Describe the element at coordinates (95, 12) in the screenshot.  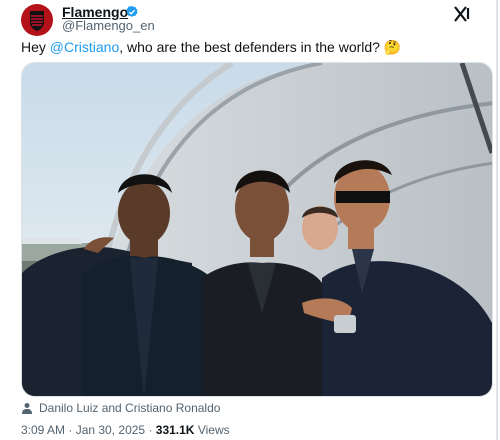
I see `author-name: Flamengo` at that location.